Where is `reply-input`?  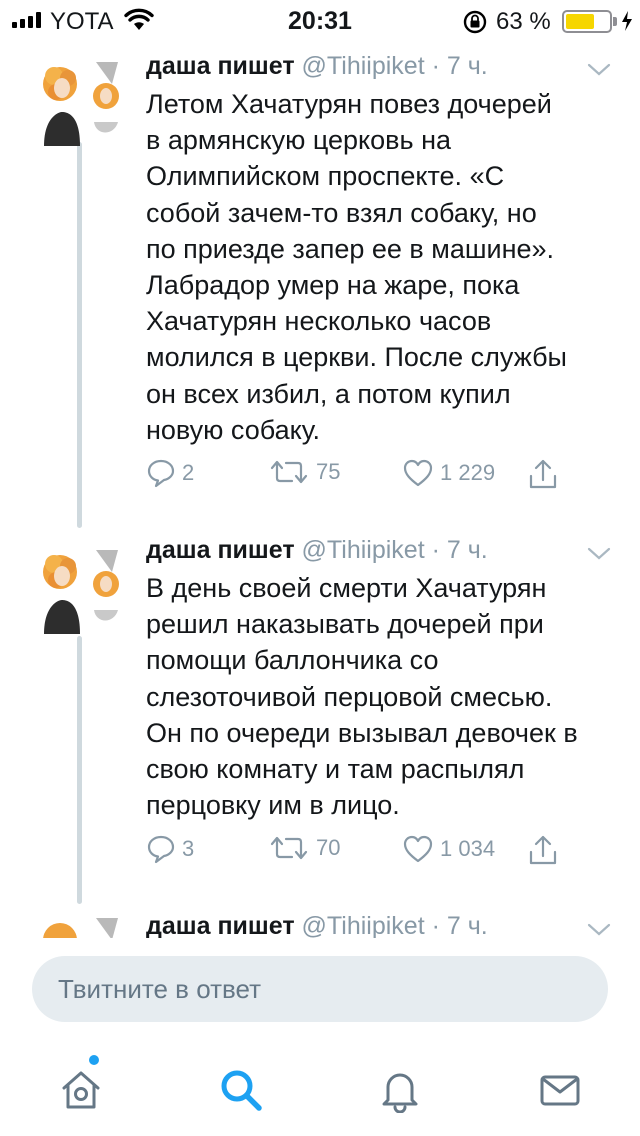 reply-input is located at coordinates (320, 989).